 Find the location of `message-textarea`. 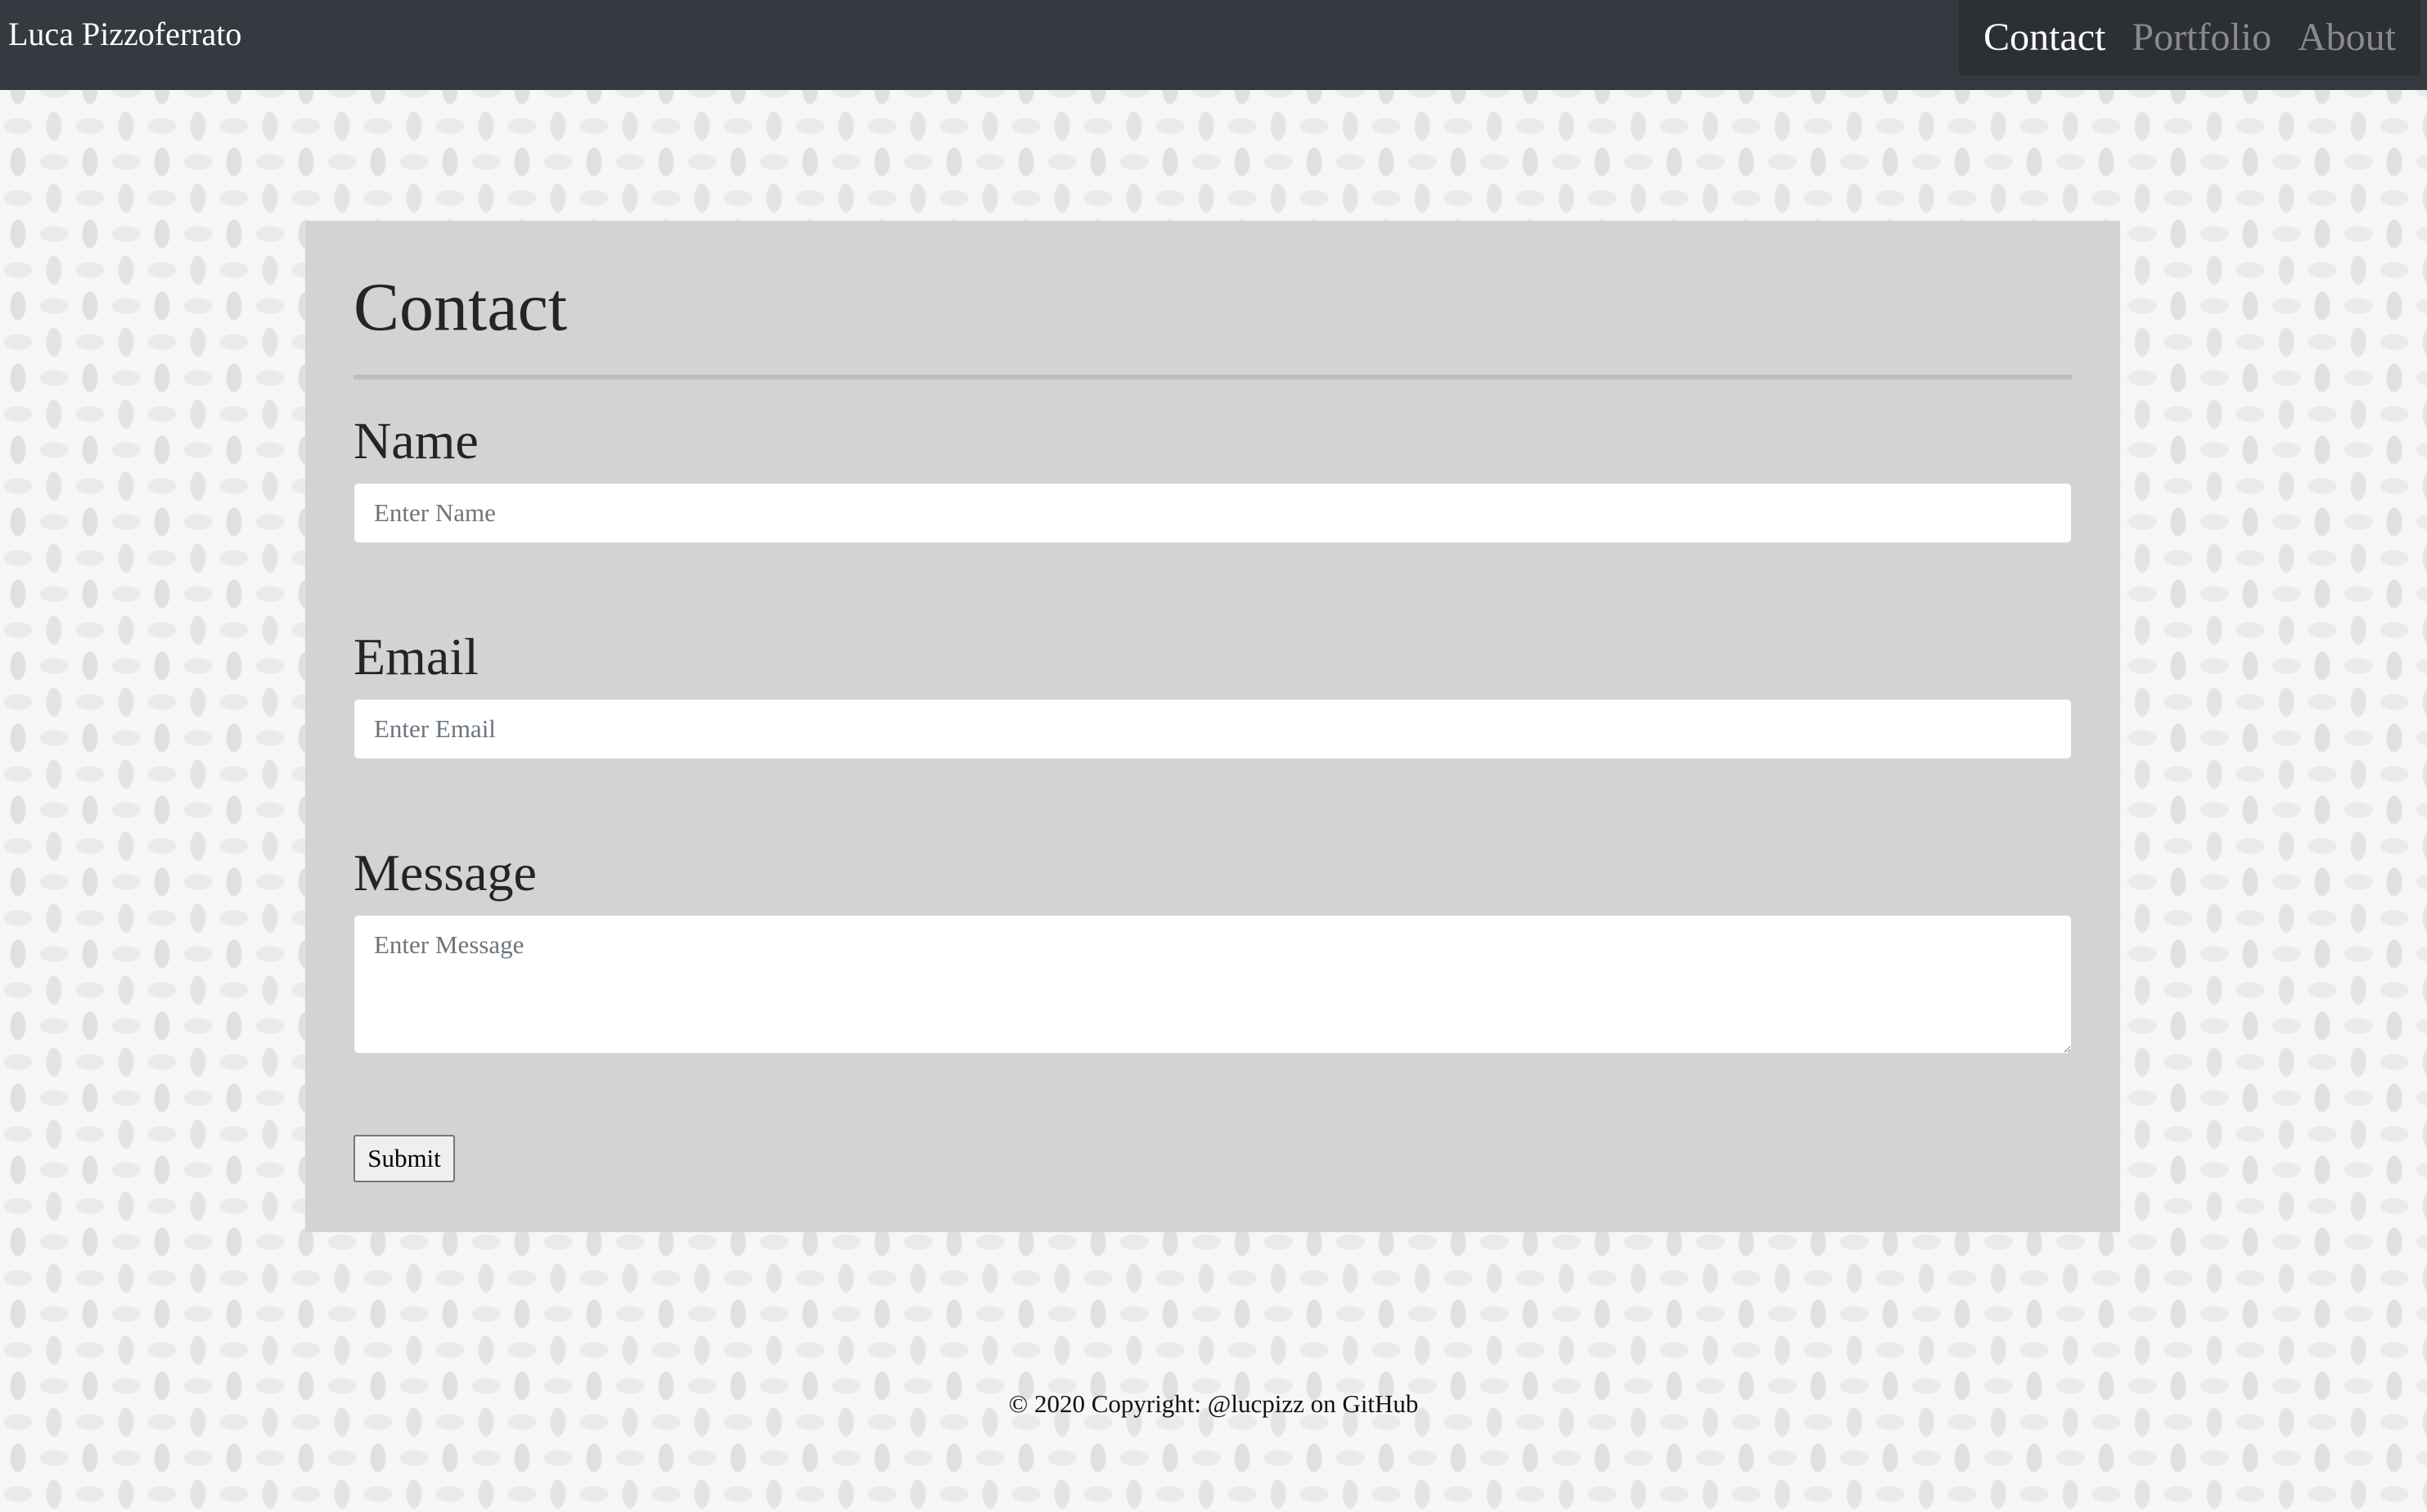

message-textarea is located at coordinates (1212, 985).